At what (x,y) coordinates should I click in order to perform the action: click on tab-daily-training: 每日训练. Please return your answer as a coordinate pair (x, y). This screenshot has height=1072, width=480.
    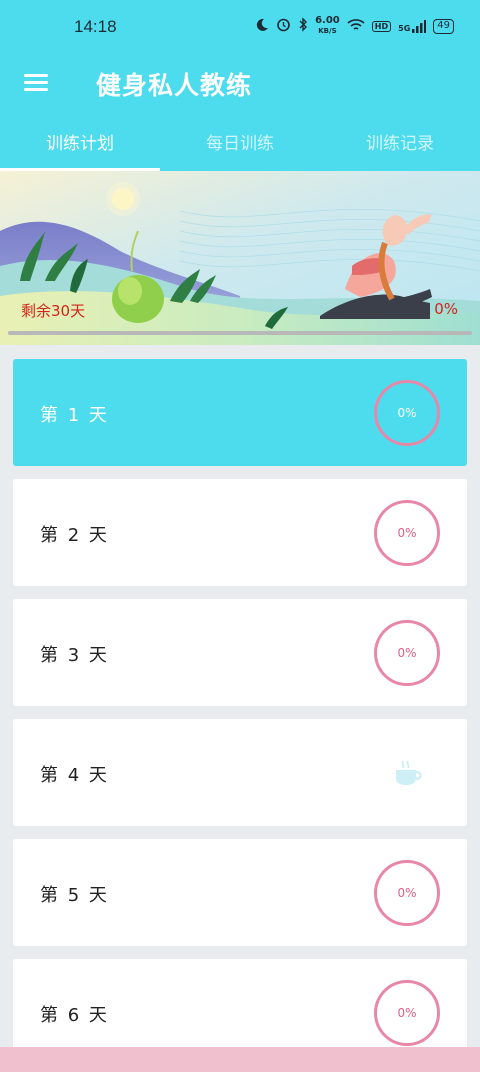
    Looking at the image, I should click on (240, 144).